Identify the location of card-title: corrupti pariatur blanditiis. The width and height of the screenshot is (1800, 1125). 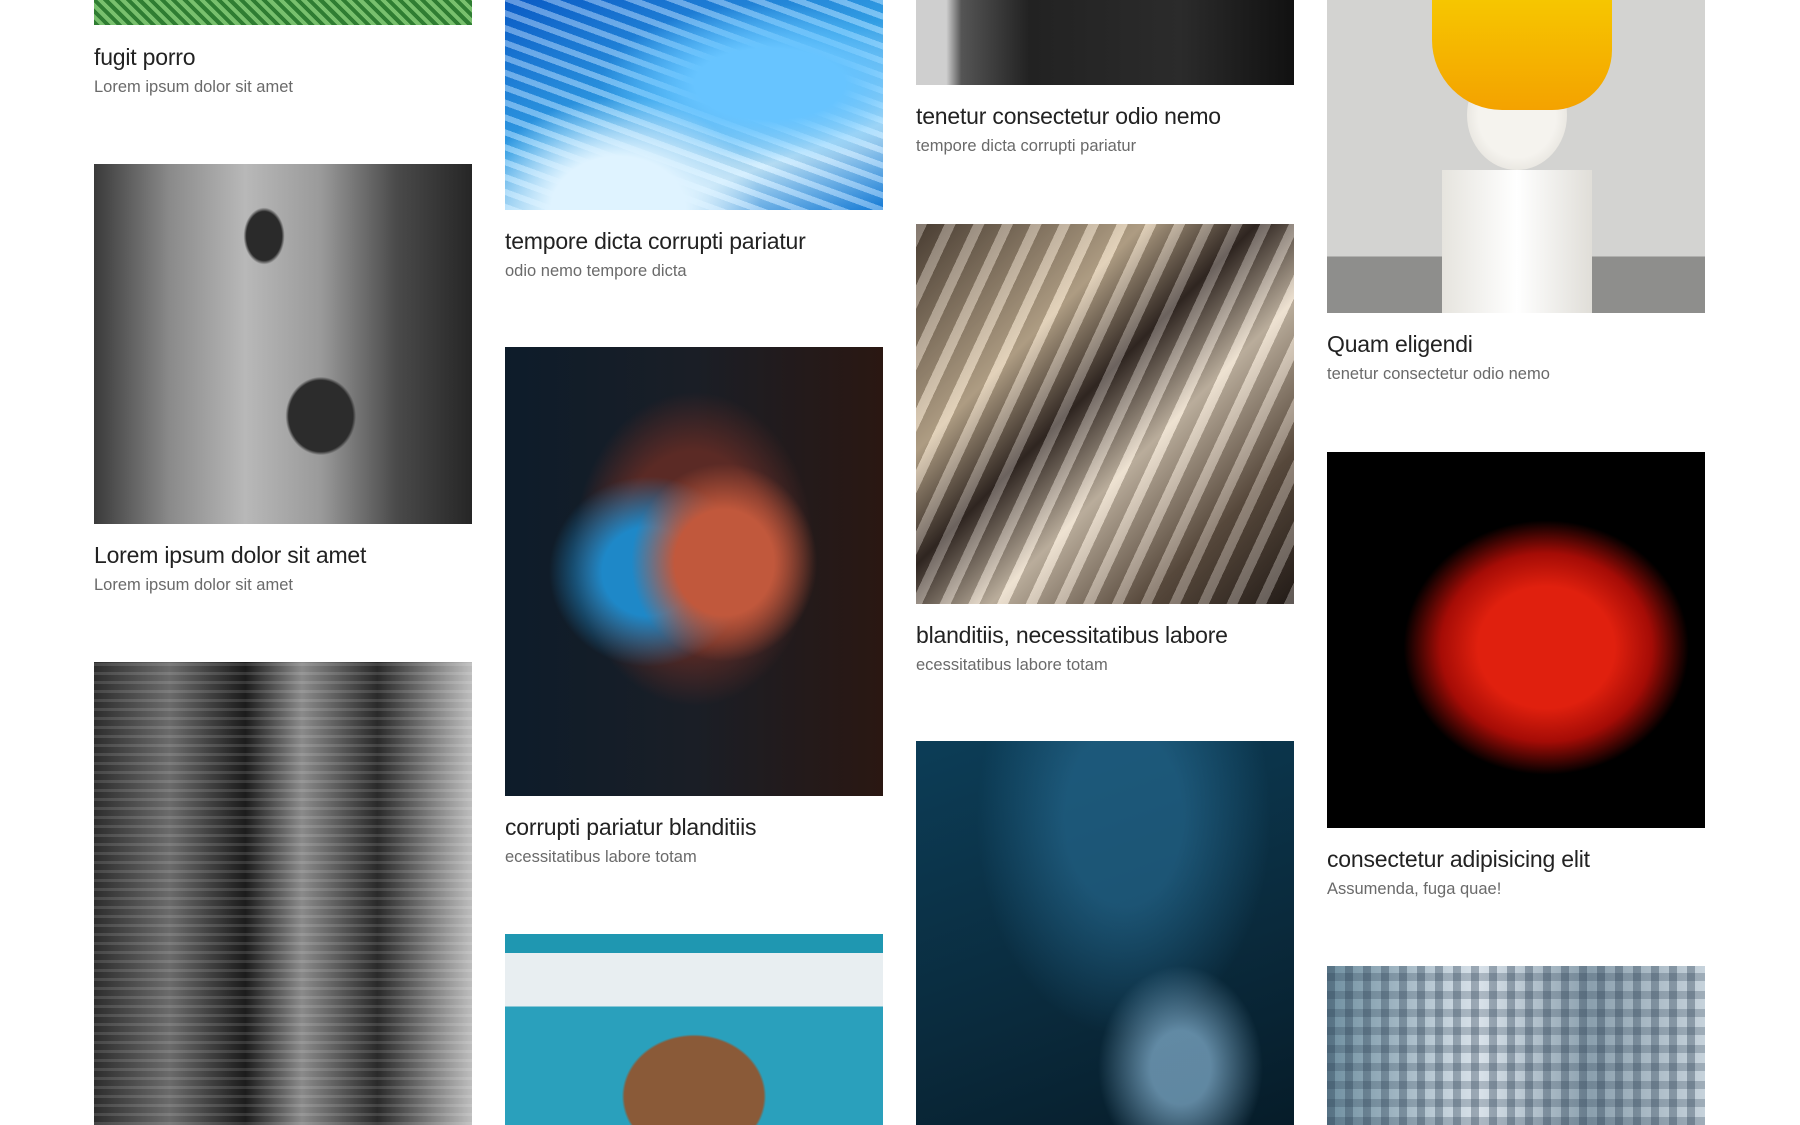
(631, 827).